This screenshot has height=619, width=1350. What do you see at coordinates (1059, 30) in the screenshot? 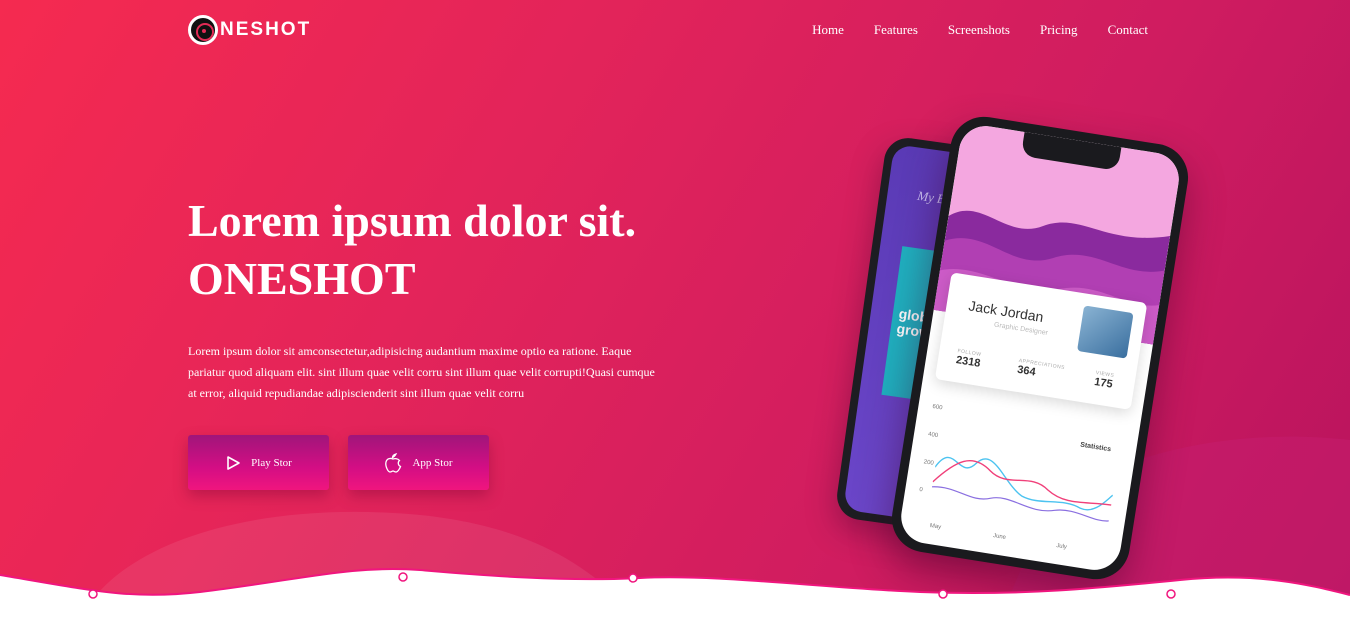
I see `nav-item-pricing: Pricing` at bounding box center [1059, 30].